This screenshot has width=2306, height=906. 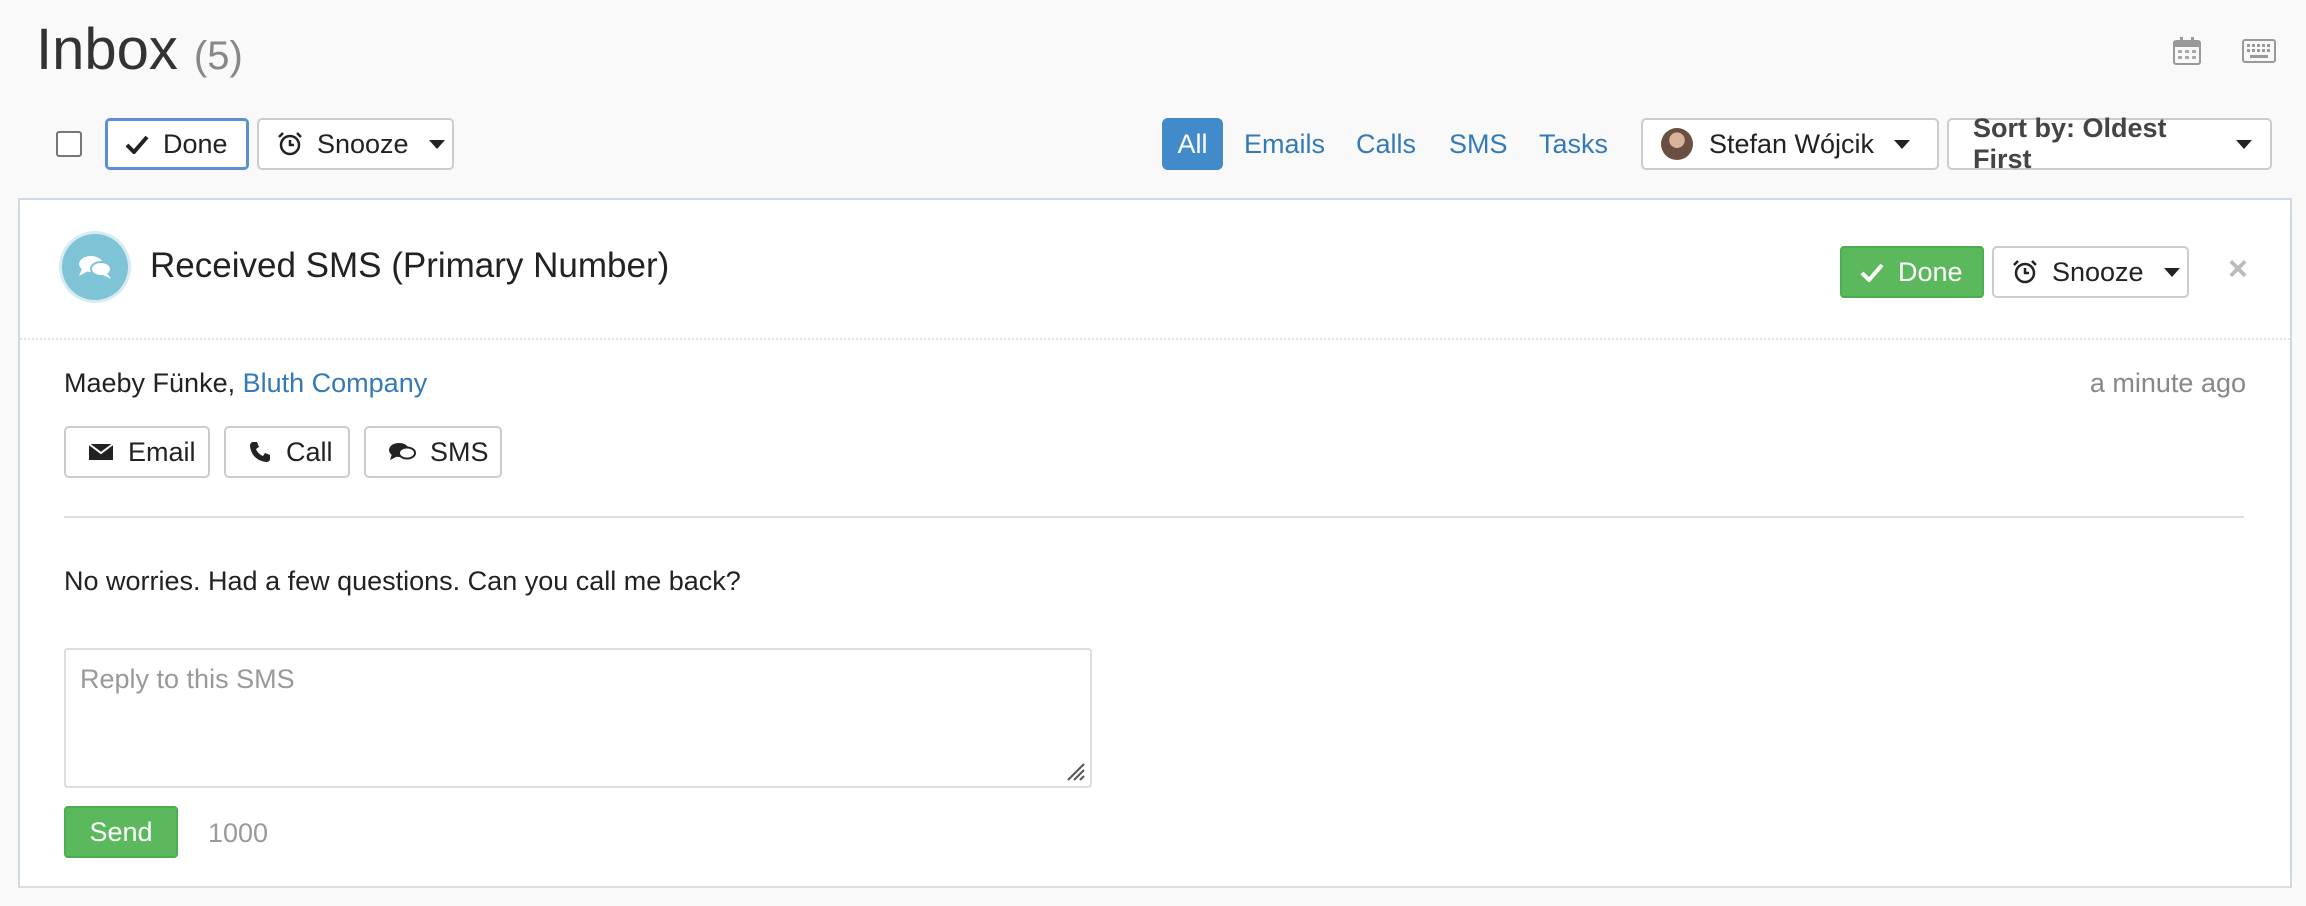 What do you see at coordinates (402, 452) in the screenshot?
I see `chat-bubbles-icon` at bounding box center [402, 452].